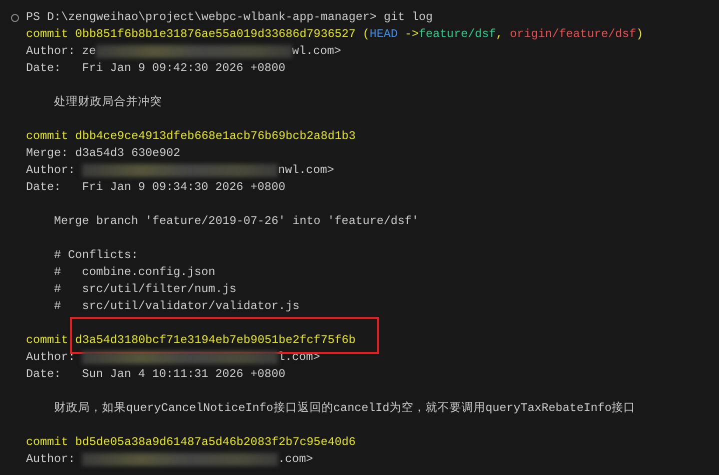  I want to click on merge-line: Merge: d3a54d3 630e902, so click(103, 153).